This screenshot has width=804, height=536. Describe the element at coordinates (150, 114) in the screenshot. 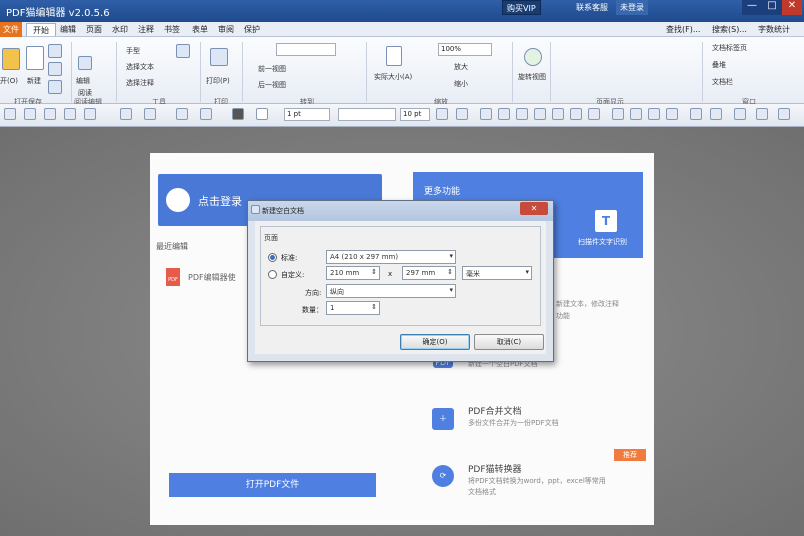

I see `scan-icon` at that location.